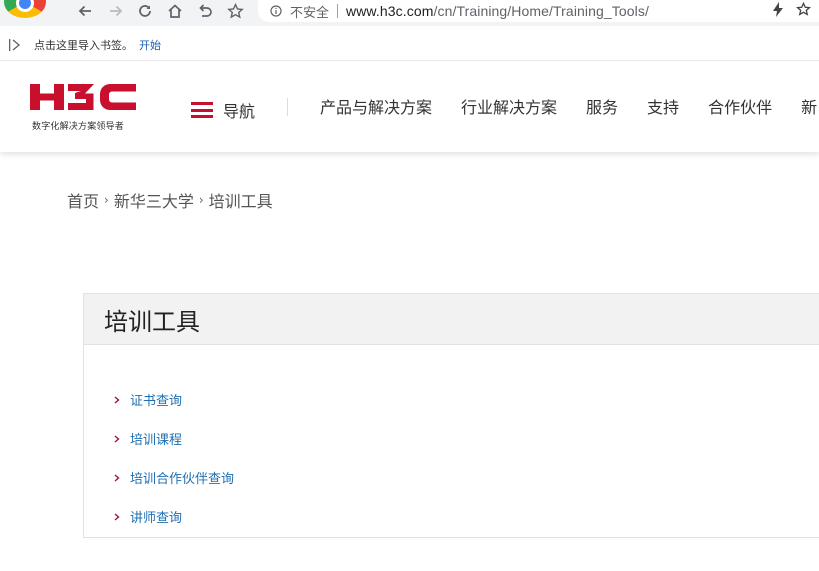  I want to click on breadcrumb-home: 首页, so click(83, 200).